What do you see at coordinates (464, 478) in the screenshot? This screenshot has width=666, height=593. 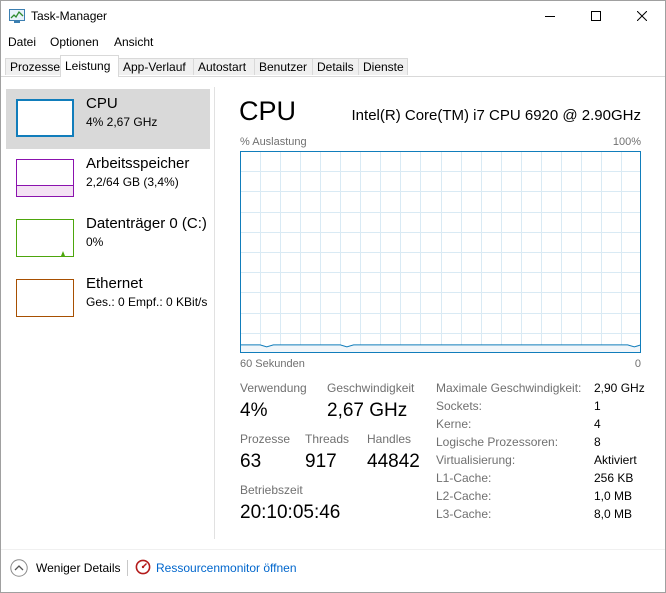 I see `info-label: L1-Cache:` at bounding box center [464, 478].